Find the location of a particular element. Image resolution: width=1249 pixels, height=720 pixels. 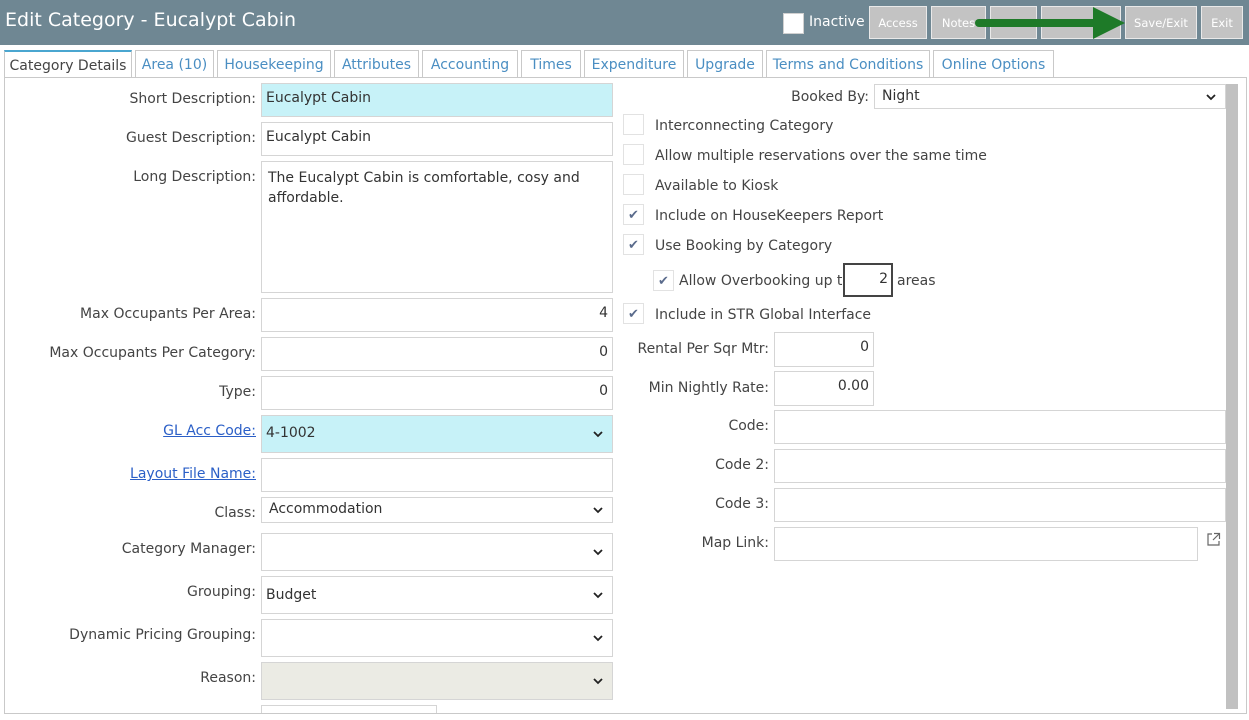

tab-upgrade: Upgrade is located at coordinates (725, 64).